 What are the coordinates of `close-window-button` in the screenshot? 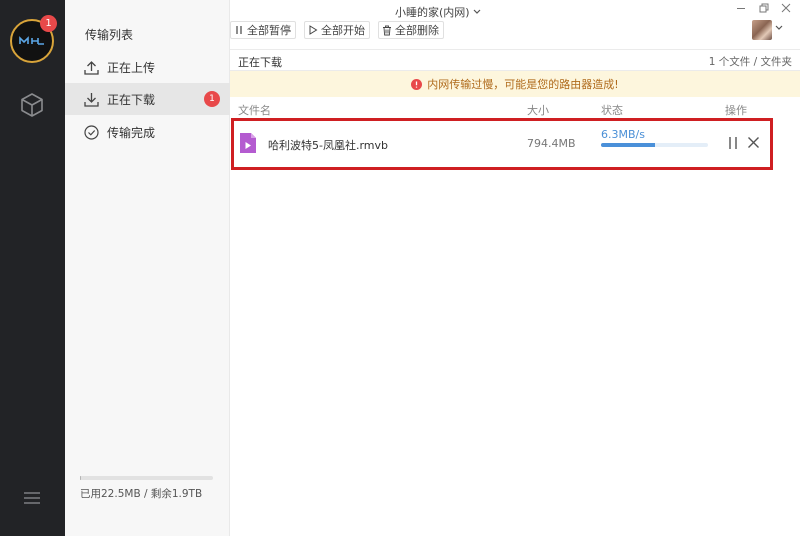 It's located at (786, 9).